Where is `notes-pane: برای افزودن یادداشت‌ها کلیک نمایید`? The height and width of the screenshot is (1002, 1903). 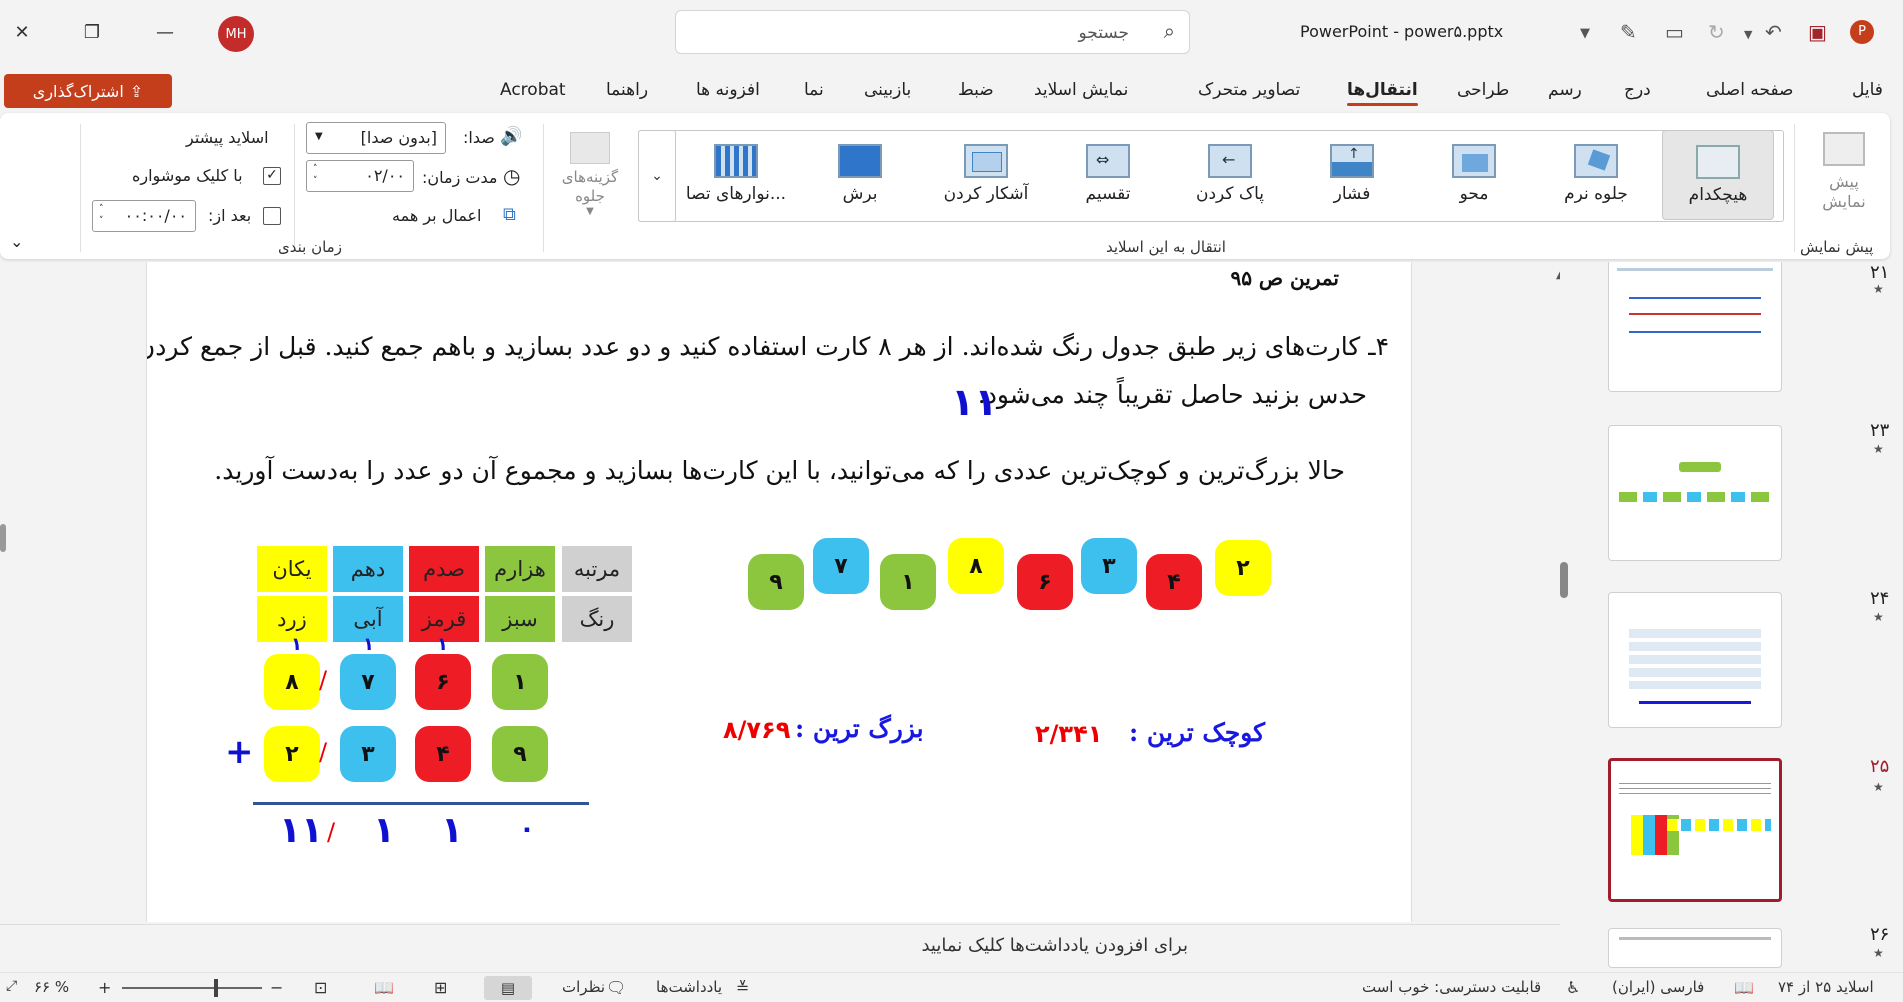 notes-pane: برای افزودن یادداشت‌ها کلیک نمایید is located at coordinates (780, 944).